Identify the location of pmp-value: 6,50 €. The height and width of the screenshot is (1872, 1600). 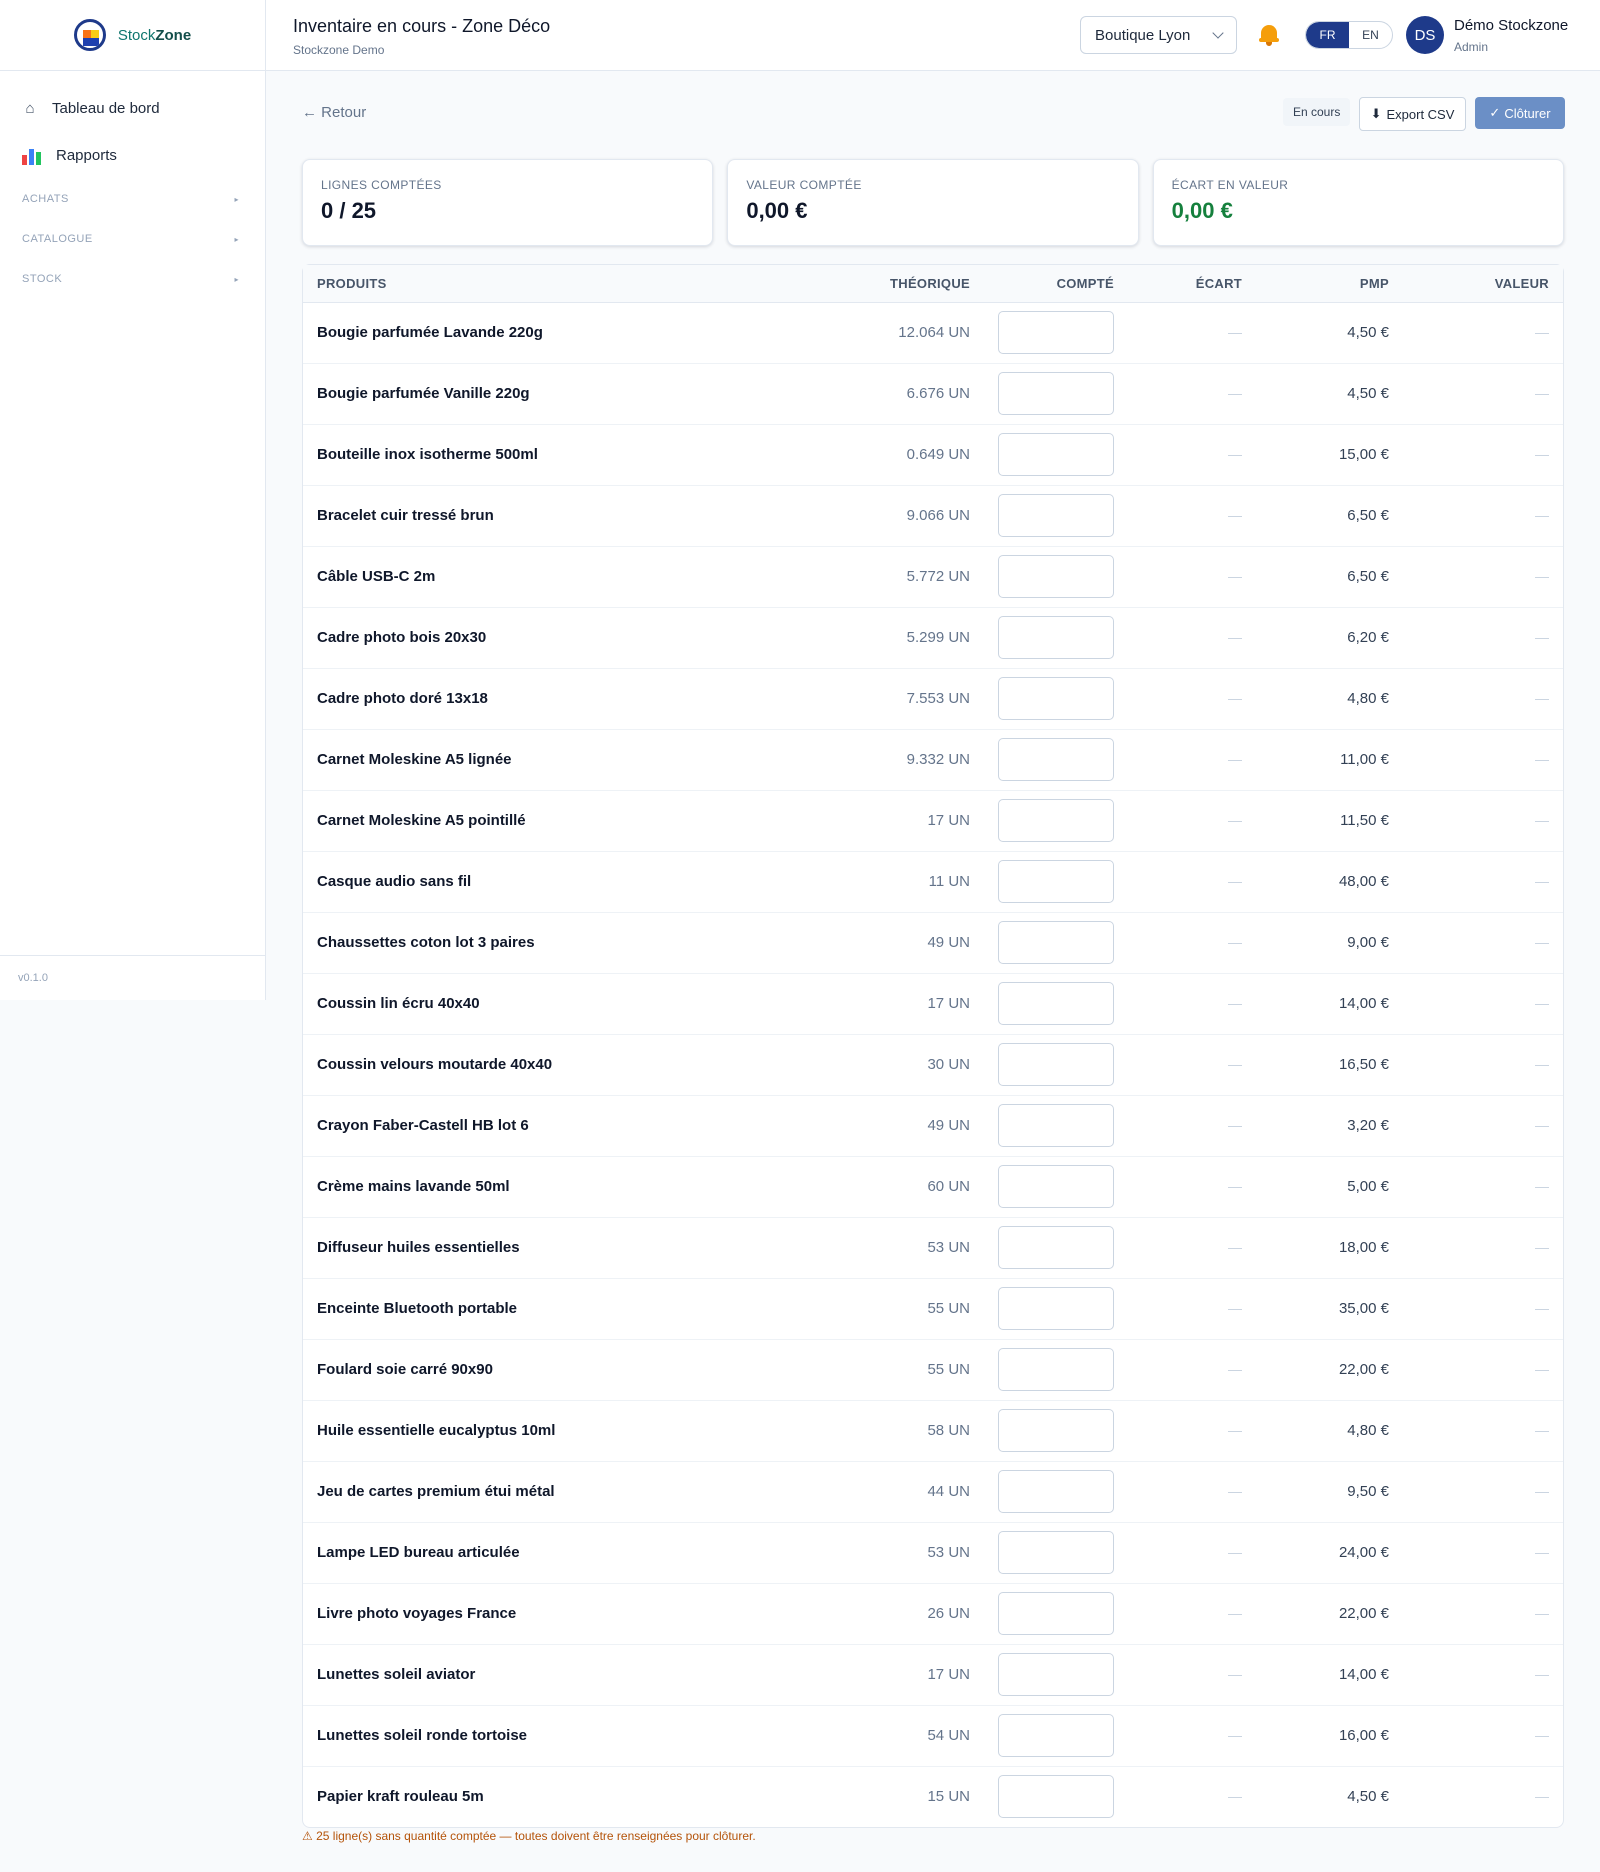
(1329, 577).